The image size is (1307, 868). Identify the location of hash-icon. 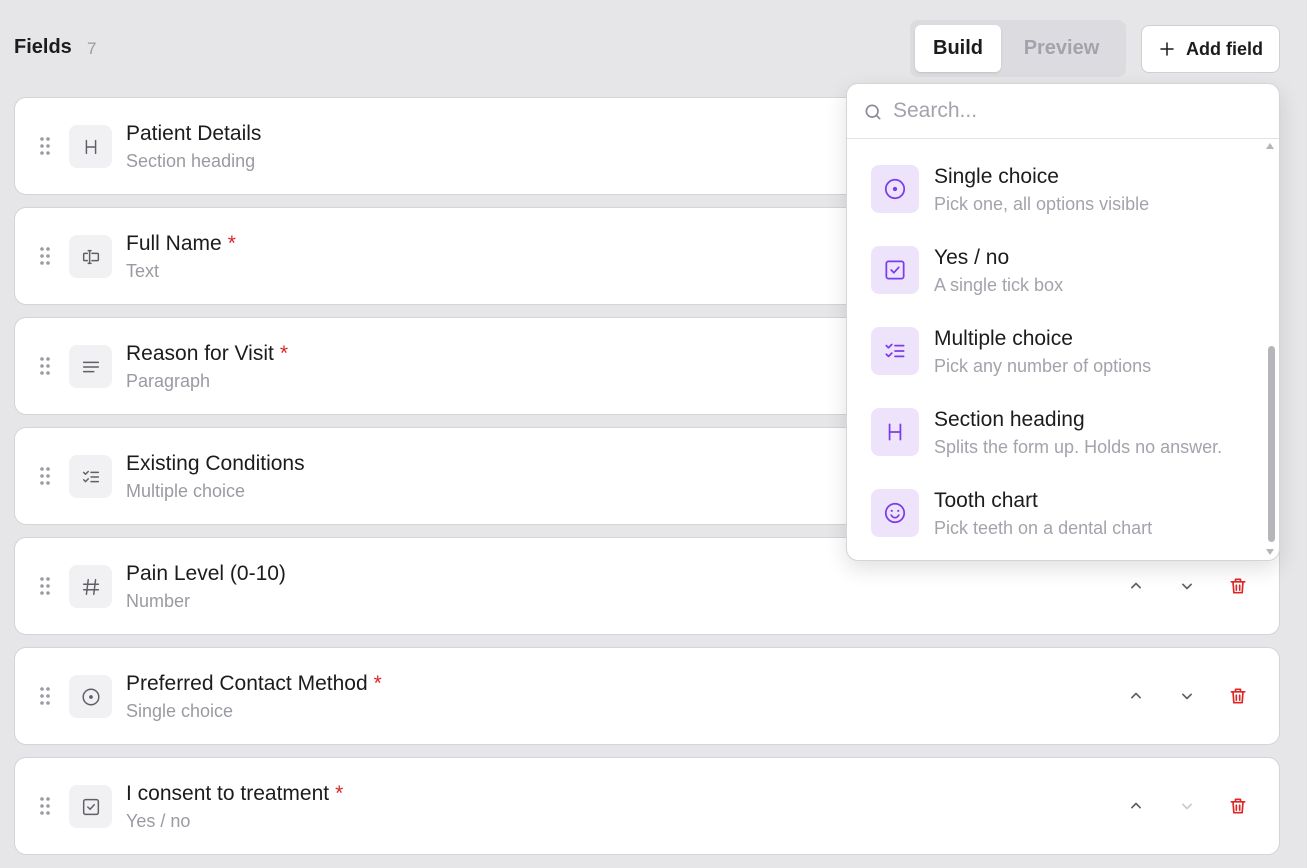
(90, 586).